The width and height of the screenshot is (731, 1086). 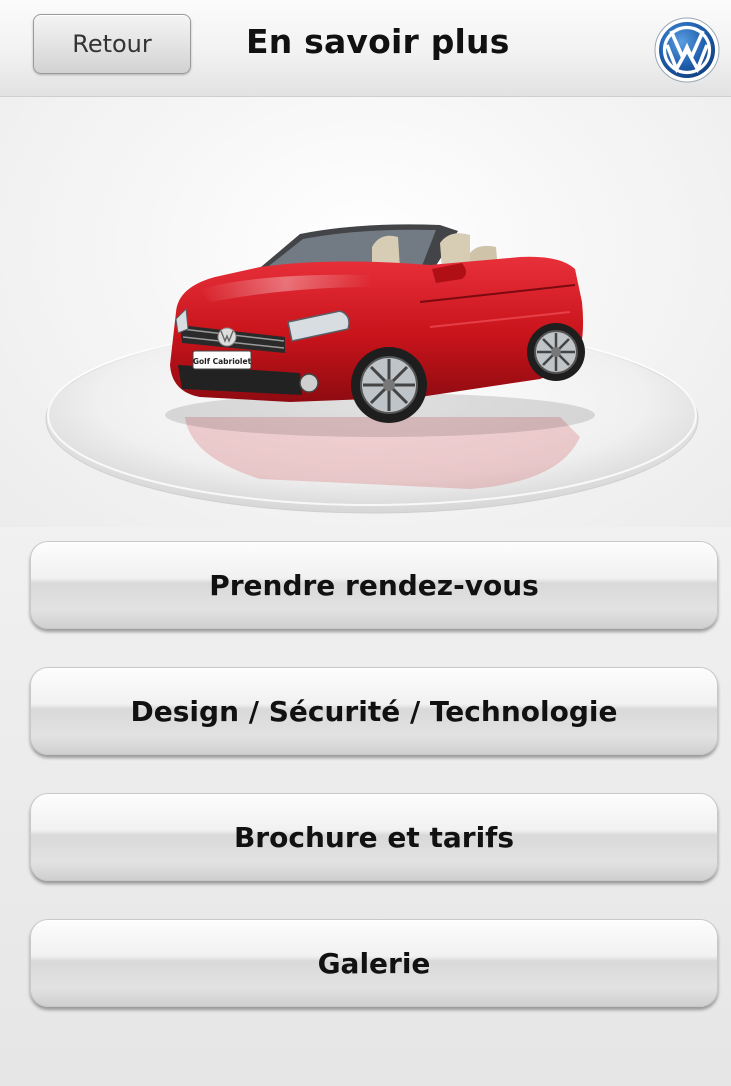 I want to click on menu-item-label: Prendre rendez-vous, so click(x=374, y=585).